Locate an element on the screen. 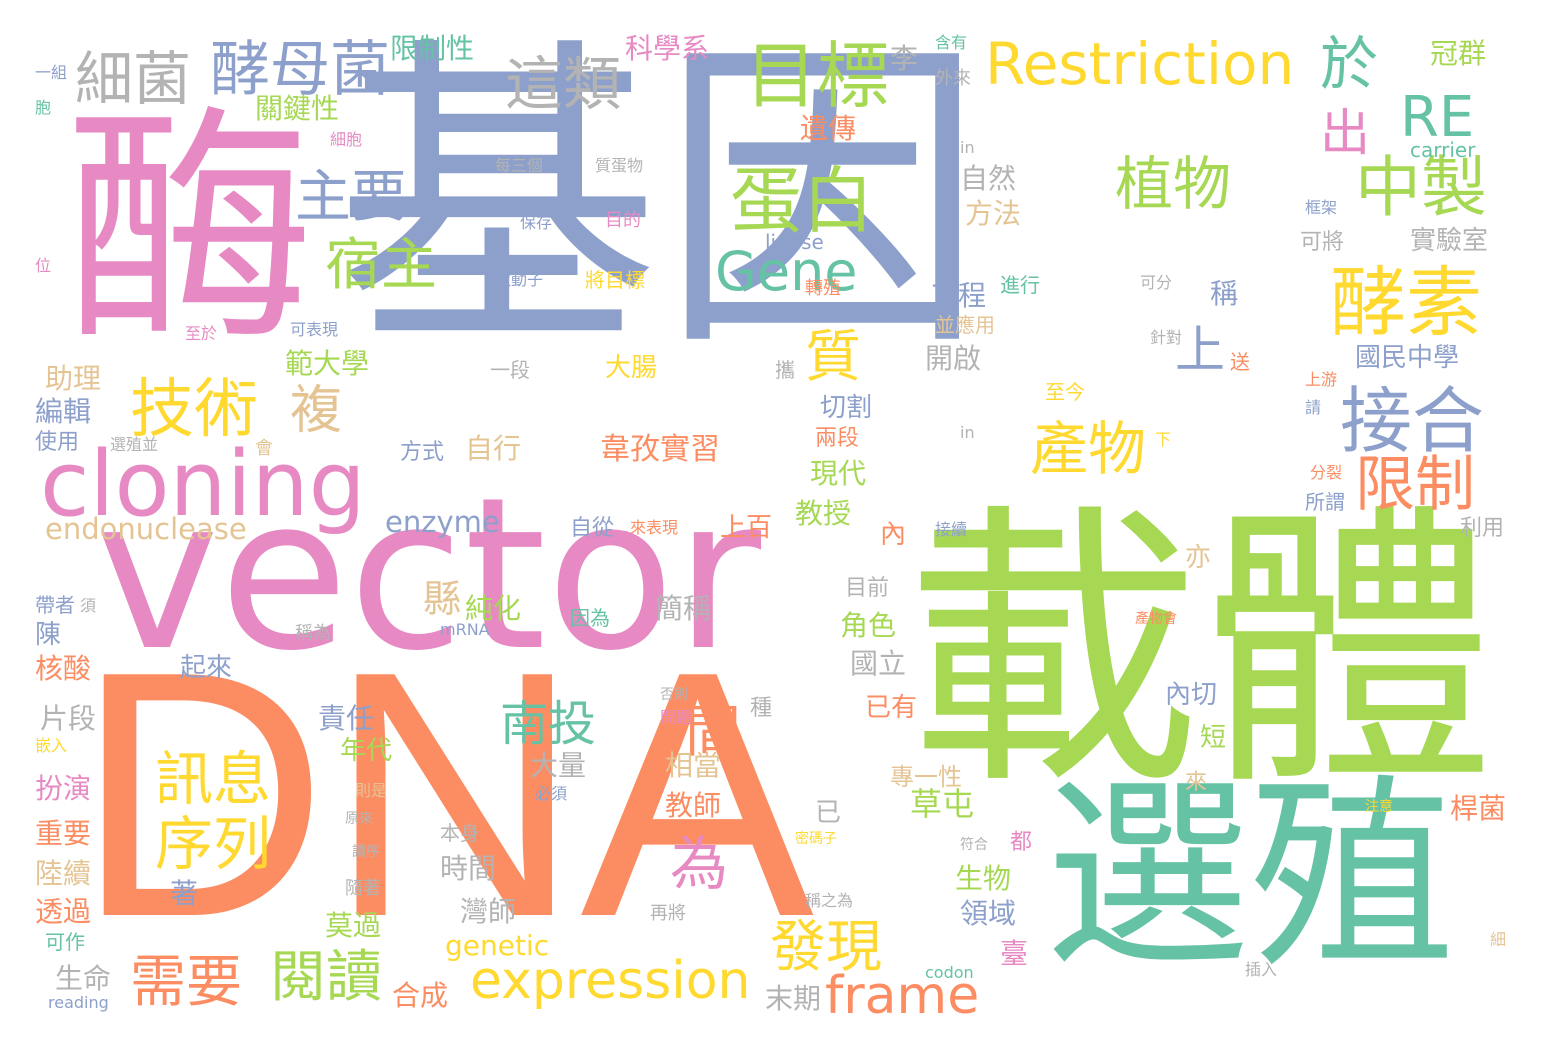  word-kexuexi: 科學系 is located at coordinates (667, 48).